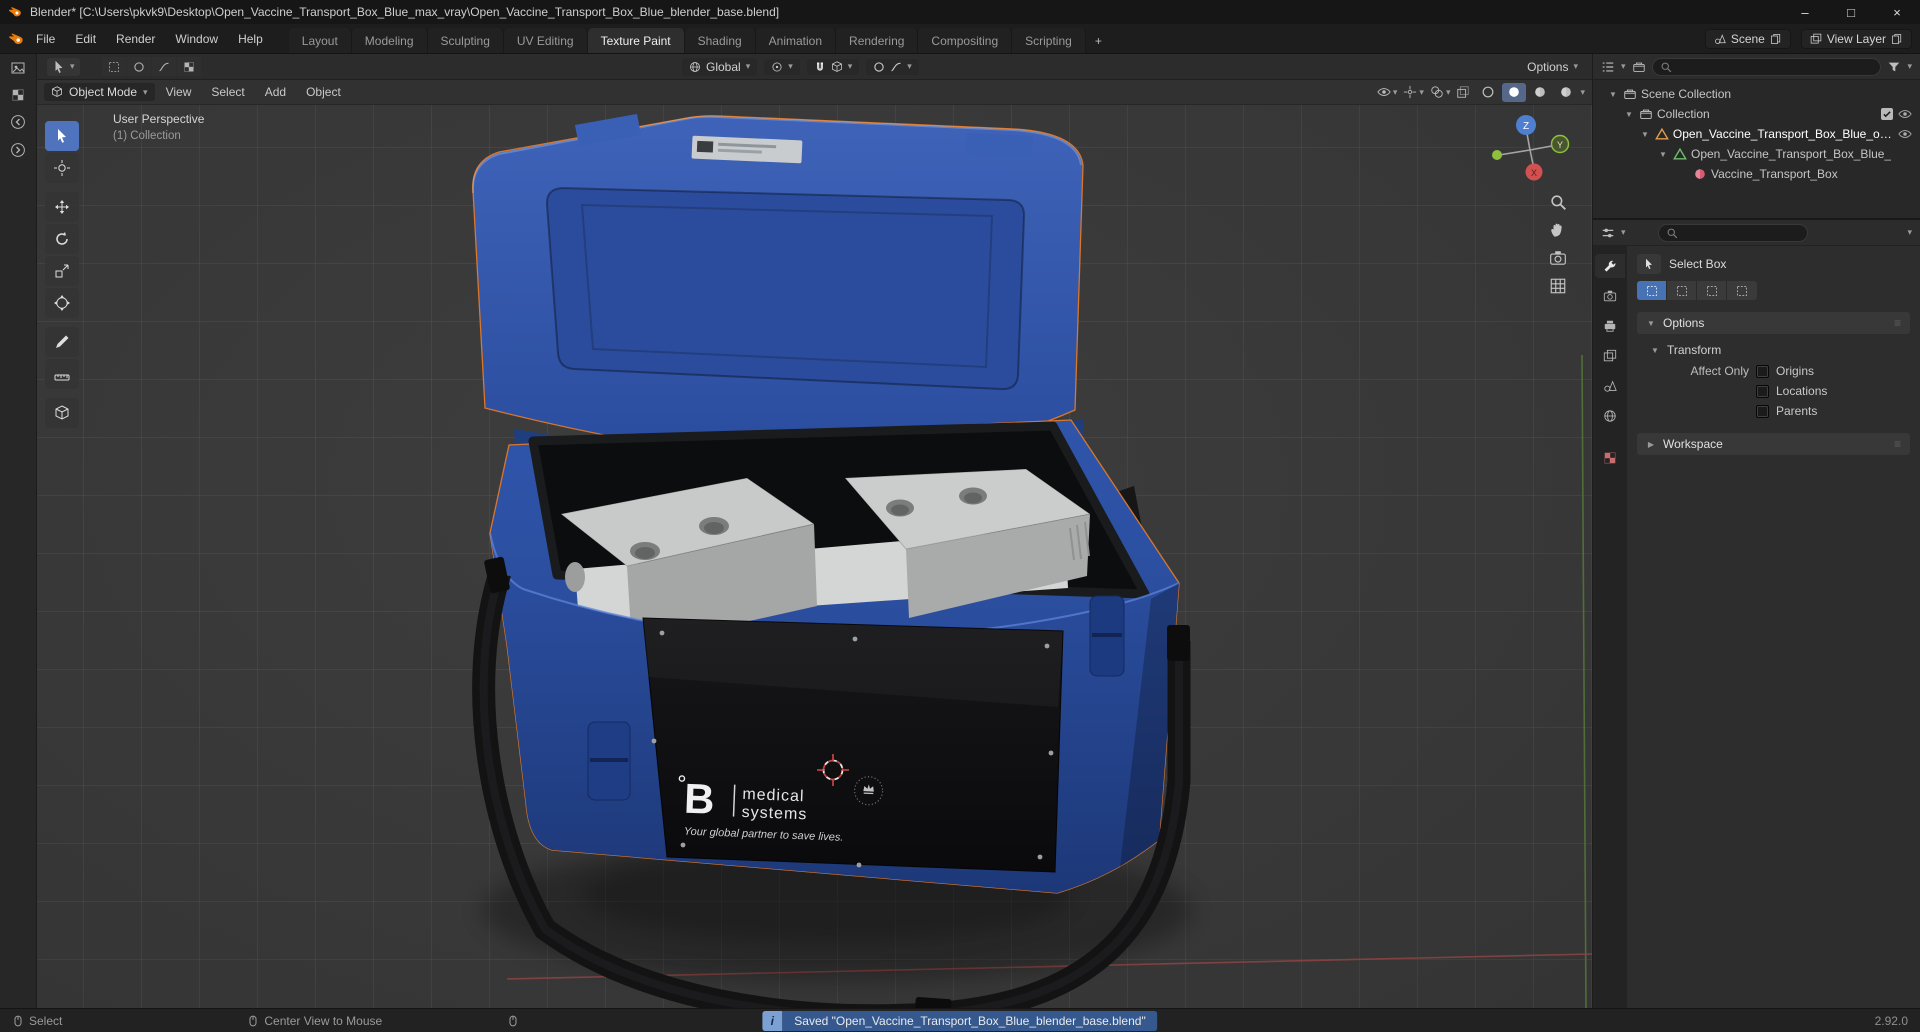 The width and height of the screenshot is (1920, 1032). What do you see at coordinates (62, 136) in the screenshot?
I see `tool-select-box` at bounding box center [62, 136].